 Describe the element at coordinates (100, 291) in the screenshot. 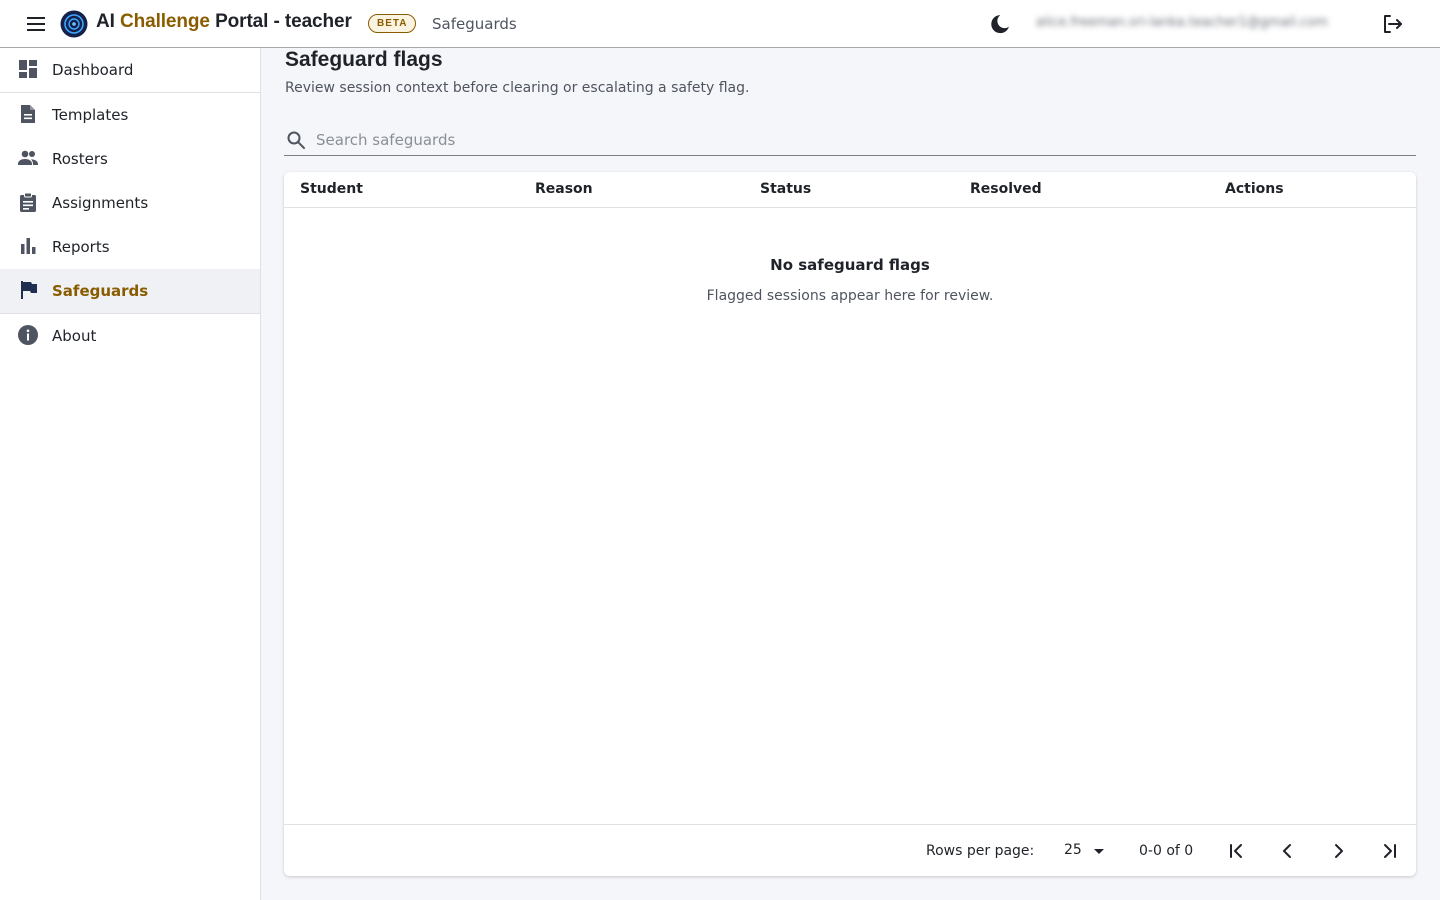

I see `sidebar-item-label: Safeguards` at that location.